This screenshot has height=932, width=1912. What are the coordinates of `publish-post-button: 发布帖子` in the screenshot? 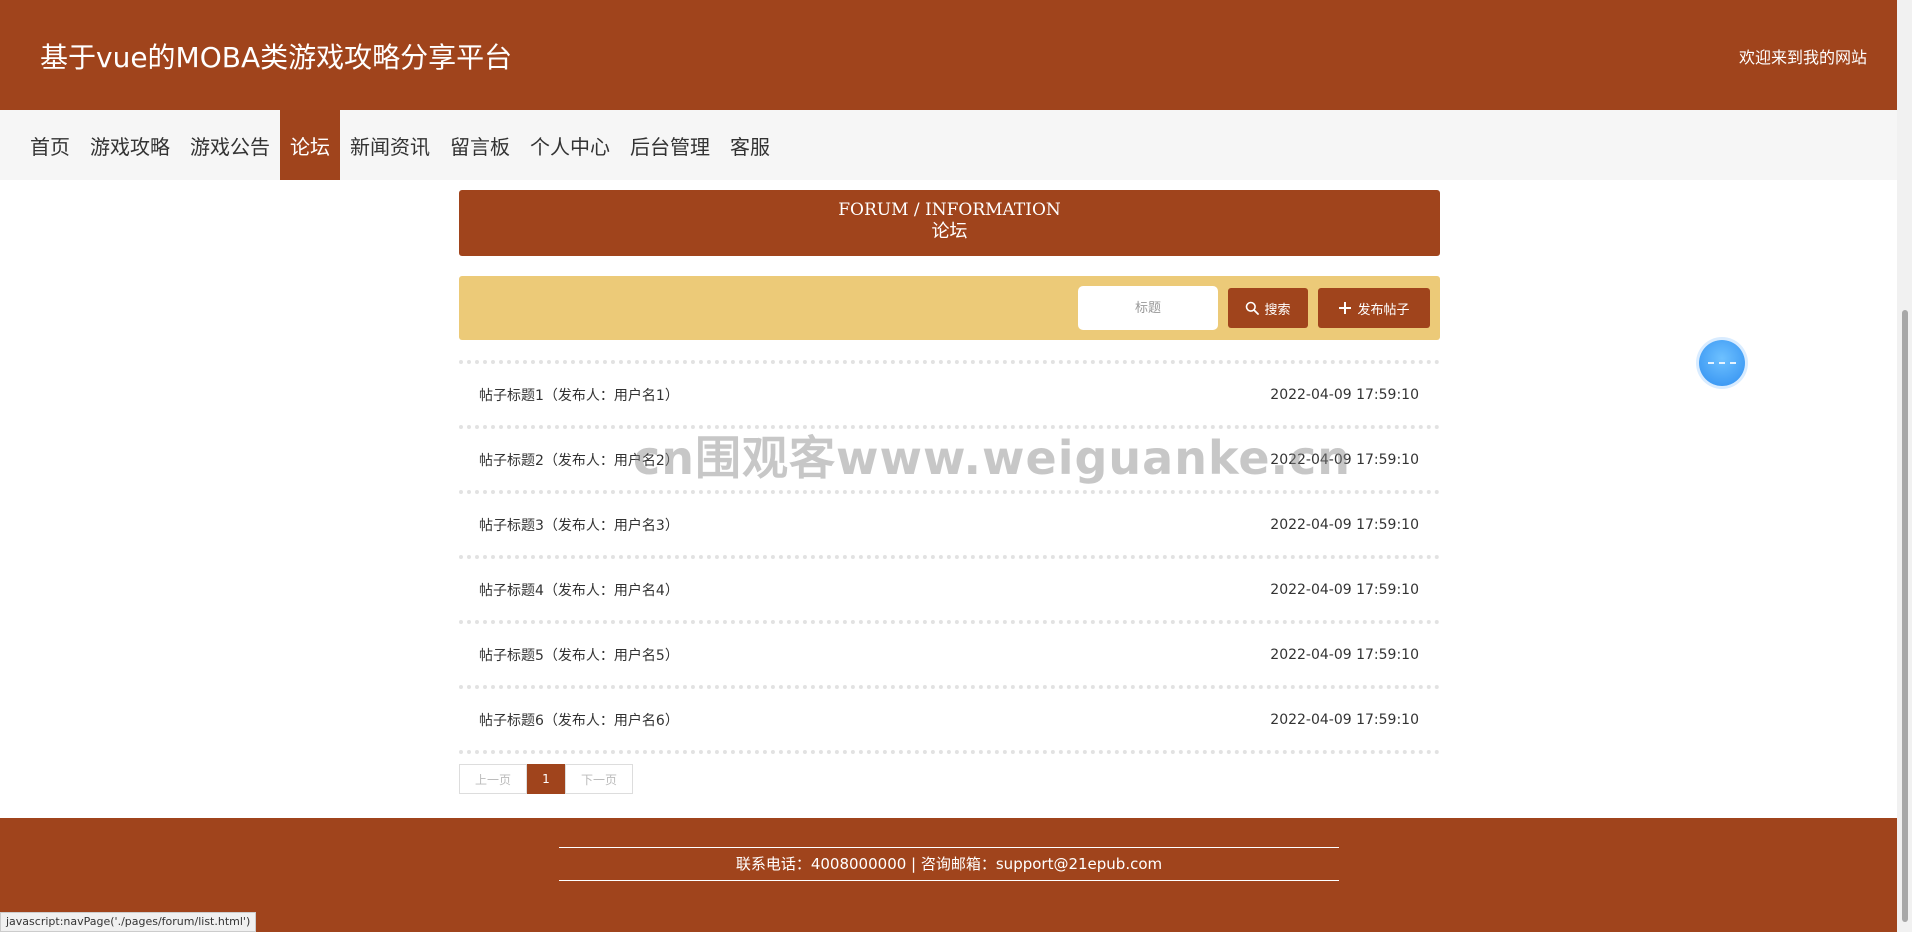 It's located at (1374, 308).